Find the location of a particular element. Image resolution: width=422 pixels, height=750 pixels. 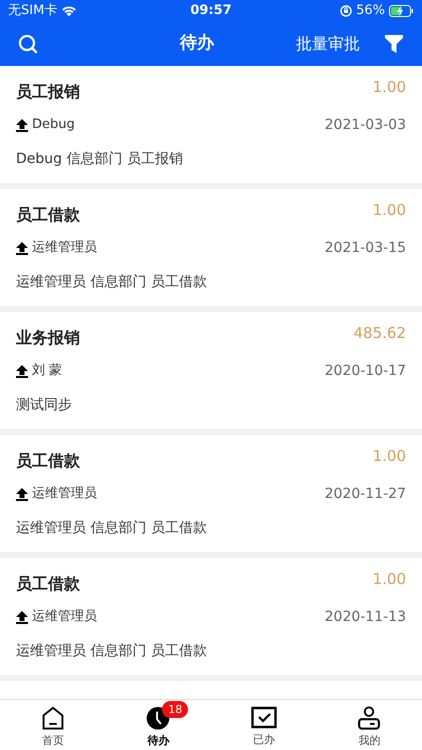

search-icon is located at coordinates (28, 44).